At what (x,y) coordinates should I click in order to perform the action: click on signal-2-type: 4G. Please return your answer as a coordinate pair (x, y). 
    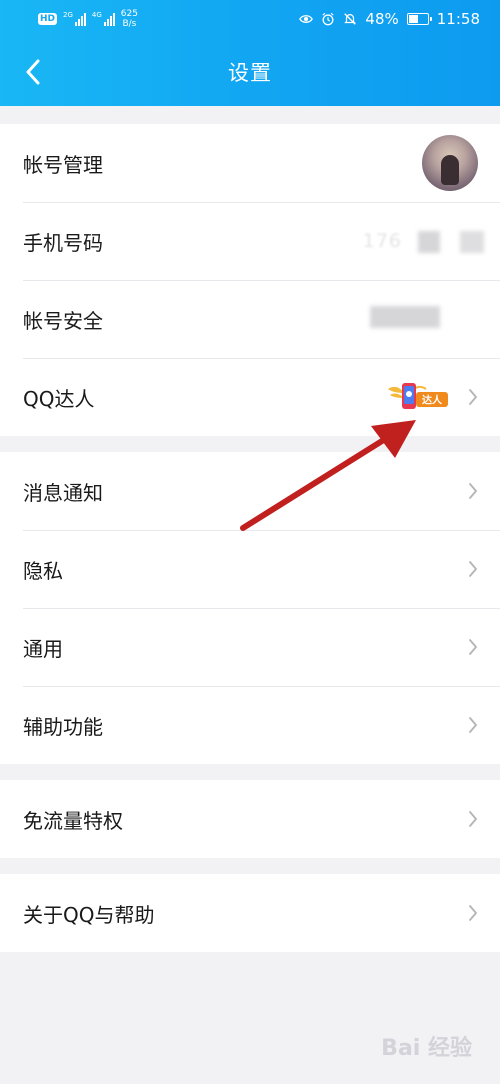
    Looking at the image, I should click on (96, 15).